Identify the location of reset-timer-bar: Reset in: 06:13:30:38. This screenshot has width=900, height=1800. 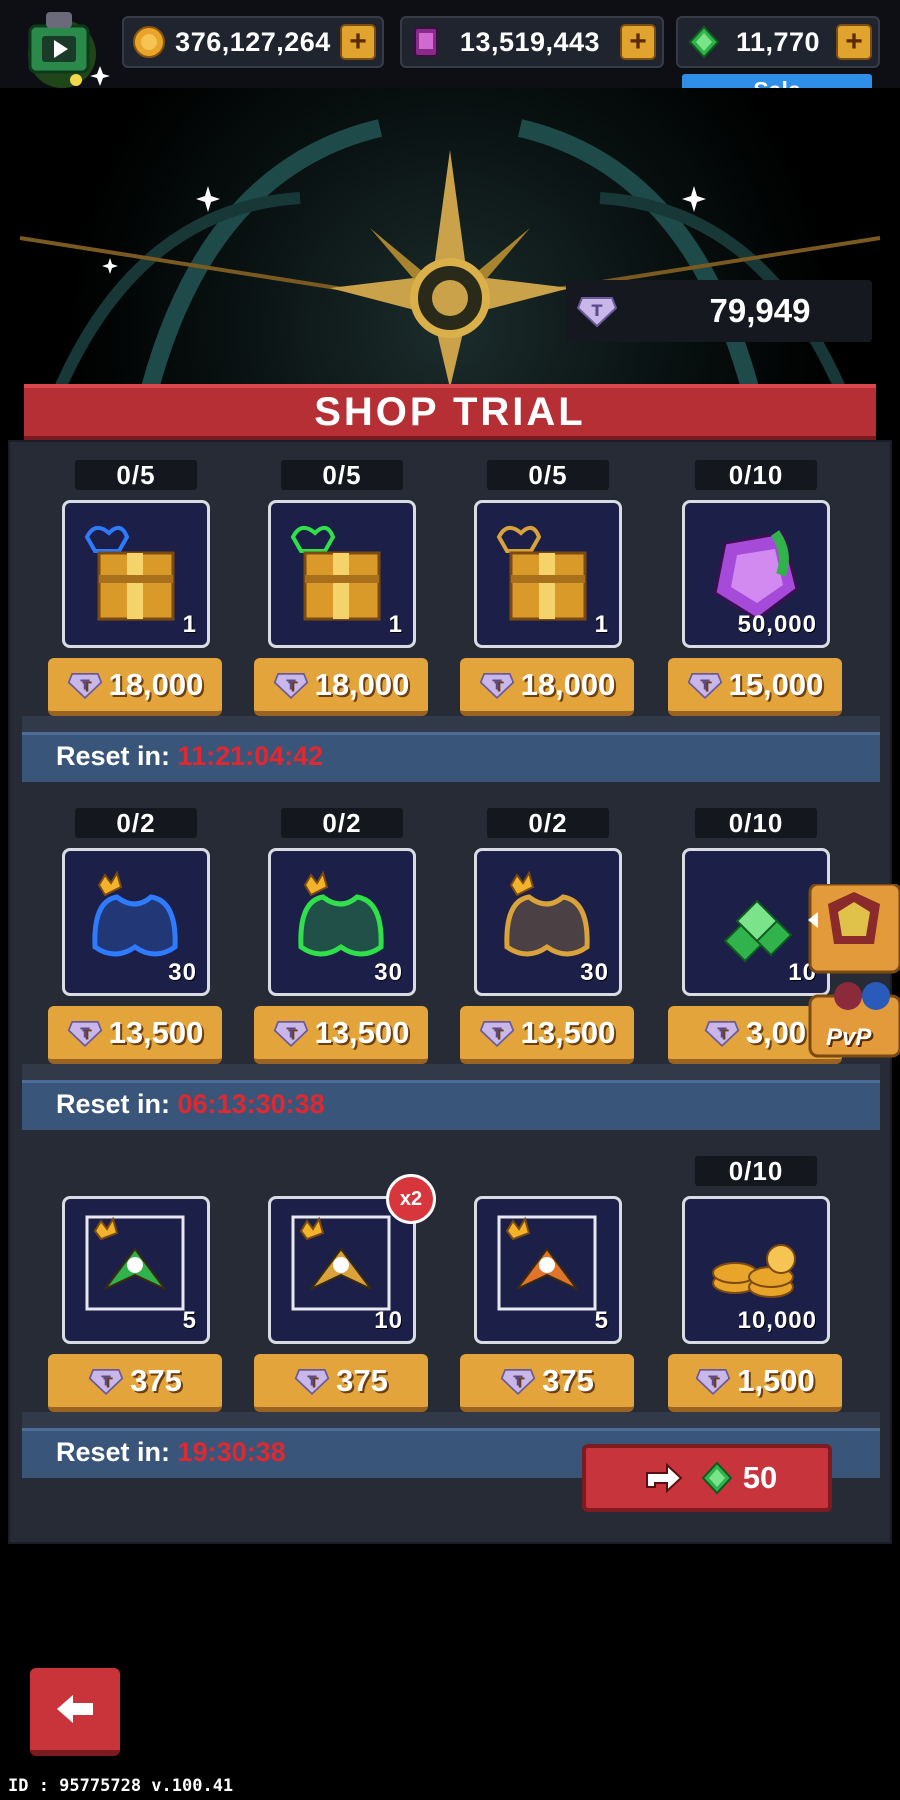
(451, 1105).